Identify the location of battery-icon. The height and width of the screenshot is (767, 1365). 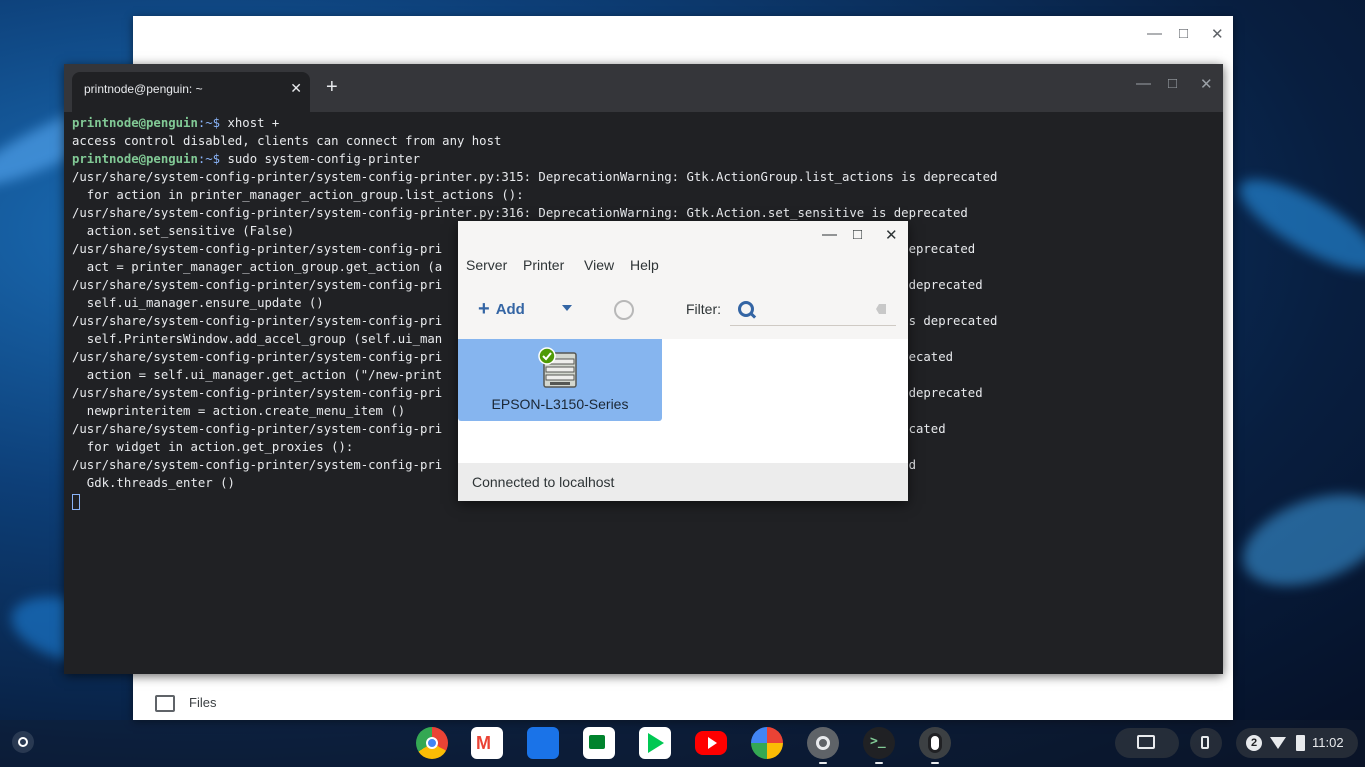
(1300, 743).